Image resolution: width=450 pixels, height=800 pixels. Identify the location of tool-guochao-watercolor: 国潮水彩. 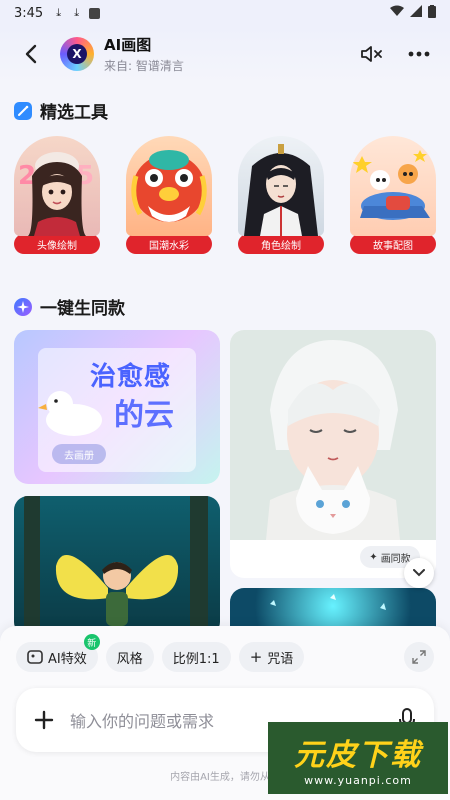
(169, 195).